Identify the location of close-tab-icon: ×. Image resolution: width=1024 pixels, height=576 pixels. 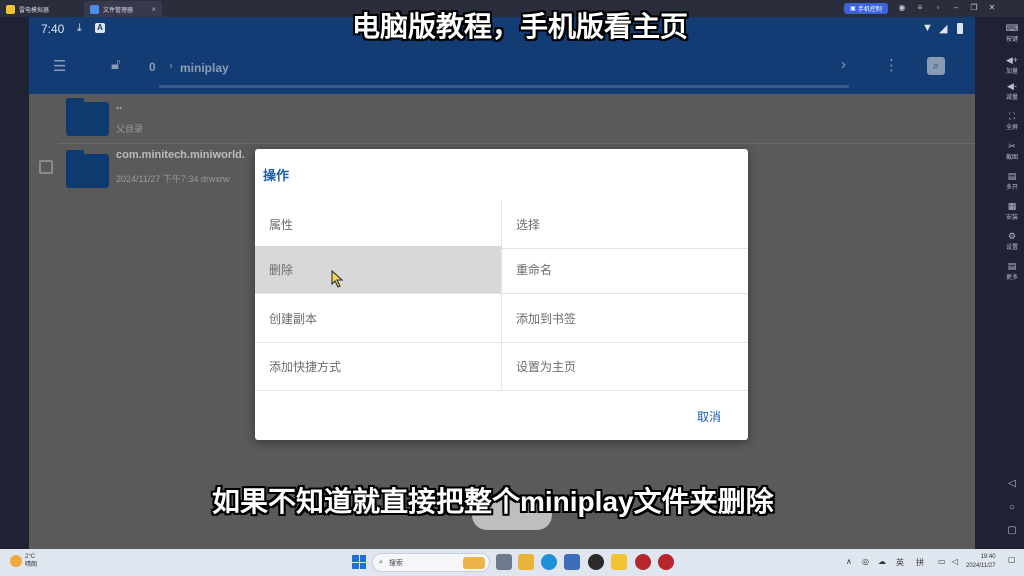
(153, 9).